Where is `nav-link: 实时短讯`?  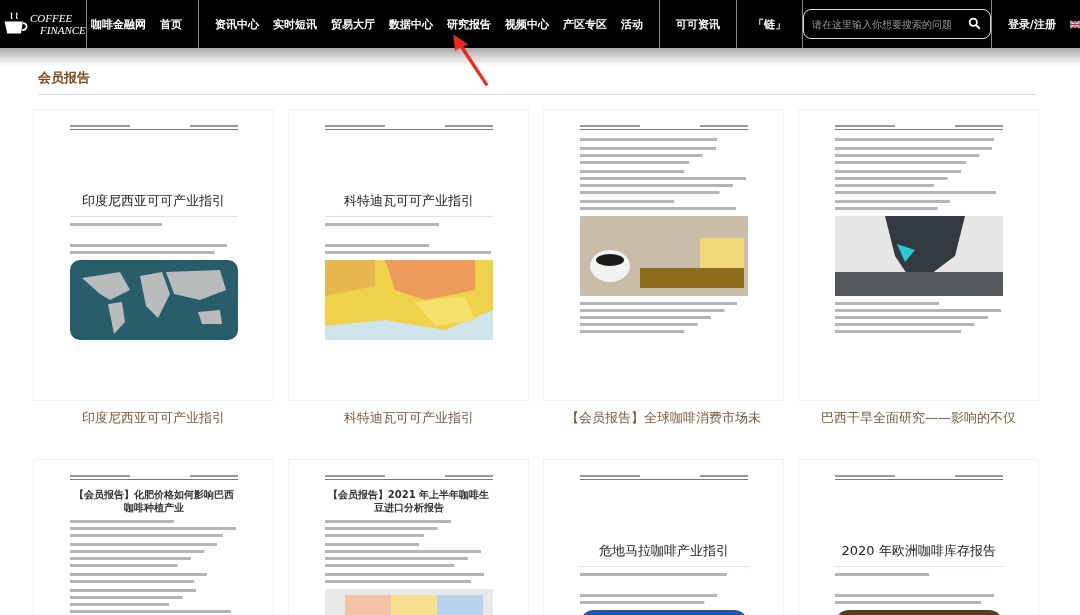 nav-link: 实时短讯 is located at coordinates (294, 24).